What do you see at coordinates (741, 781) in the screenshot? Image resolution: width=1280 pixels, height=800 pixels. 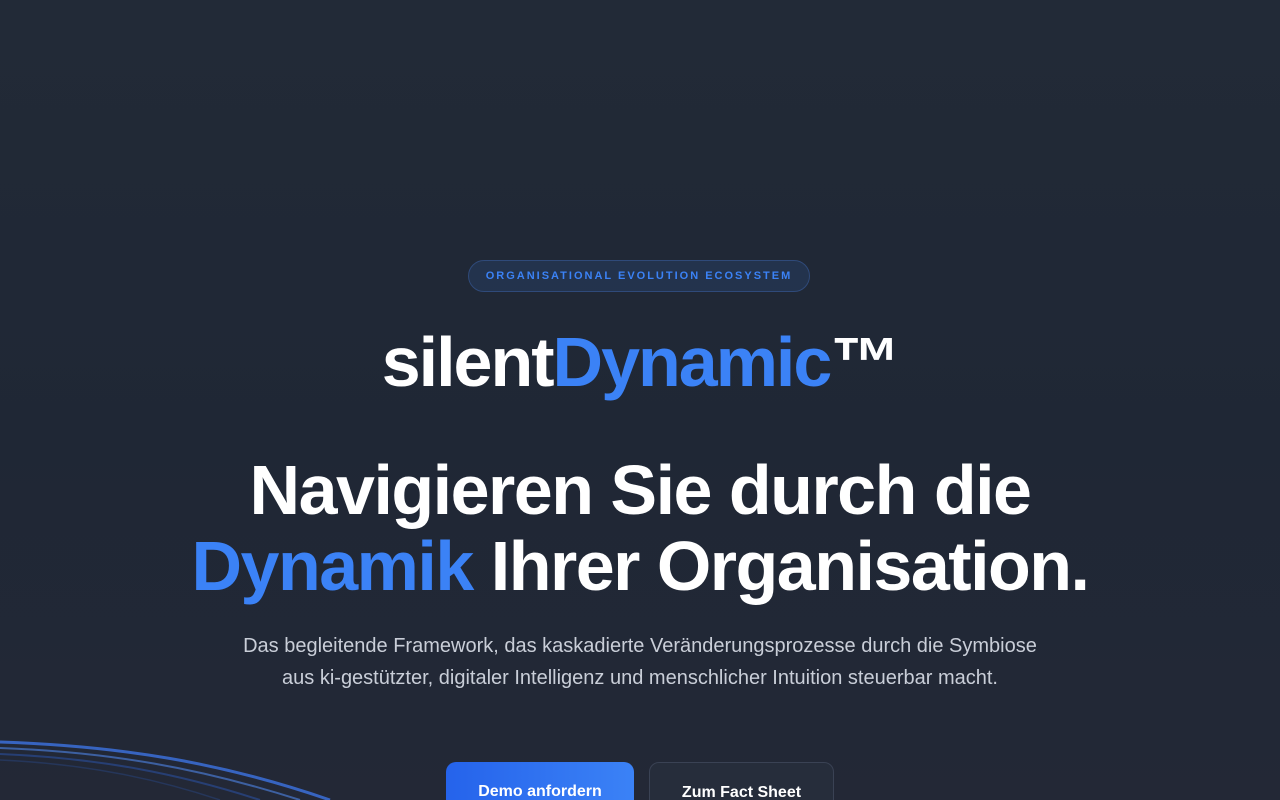 I see `fact-sheet-button: Zum Fact Sheet` at bounding box center [741, 781].